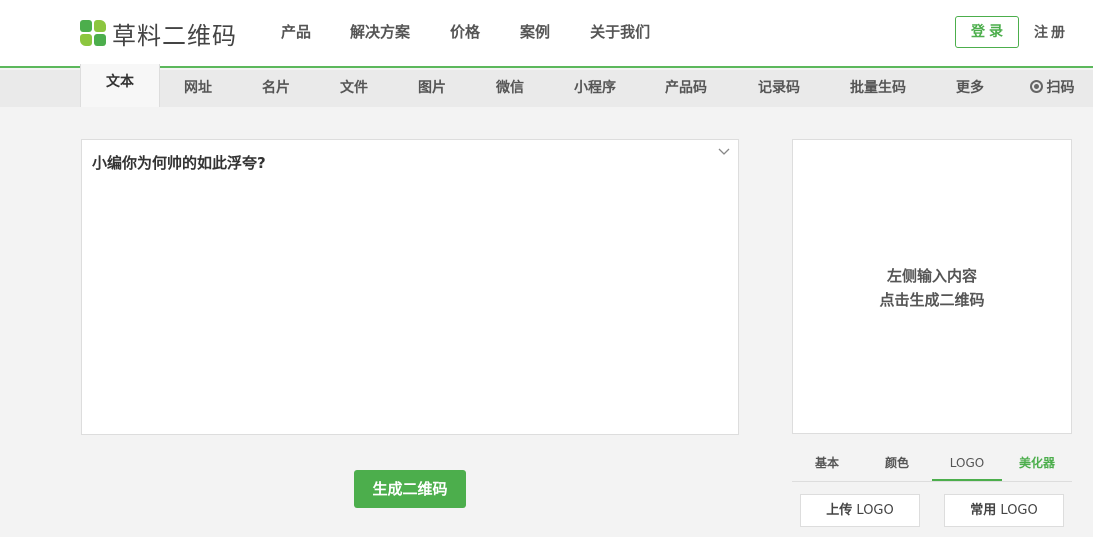 The height and width of the screenshot is (537, 1093). Describe the element at coordinates (296, 32) in the screenshot. I see `nav-products: 产品` at that location.